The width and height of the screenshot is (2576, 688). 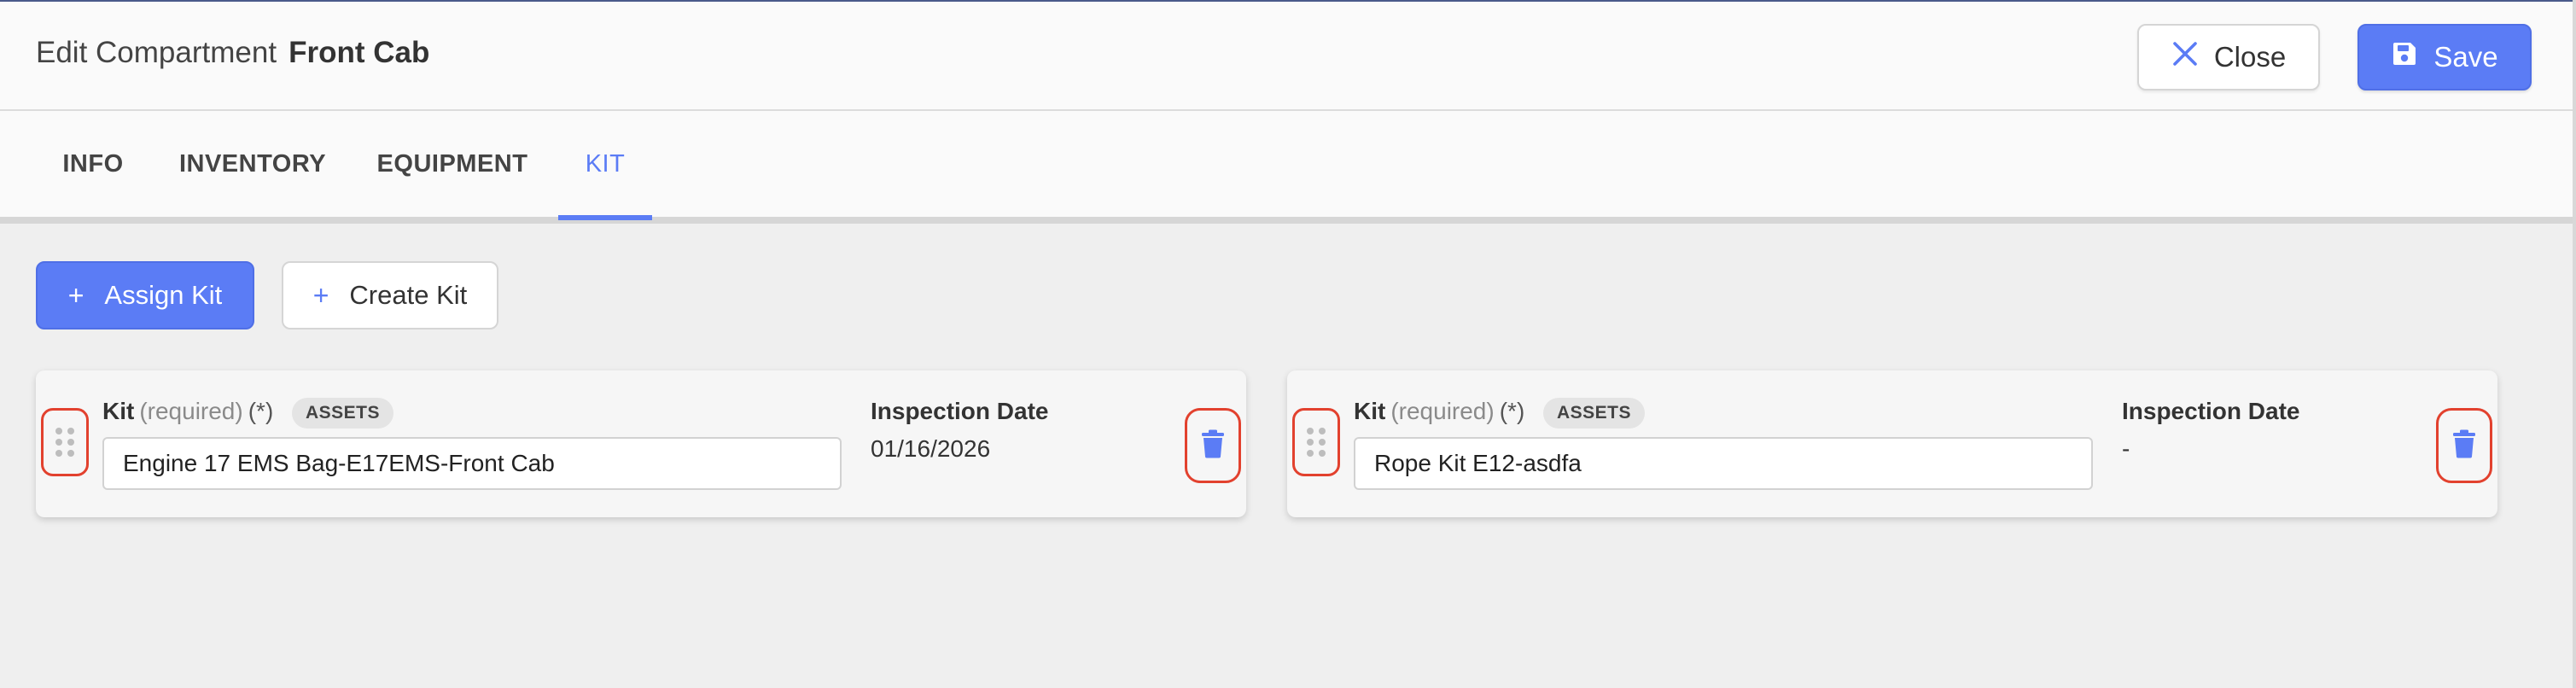 I want to click on save-disk-icon, so click(x=2404, y=57).